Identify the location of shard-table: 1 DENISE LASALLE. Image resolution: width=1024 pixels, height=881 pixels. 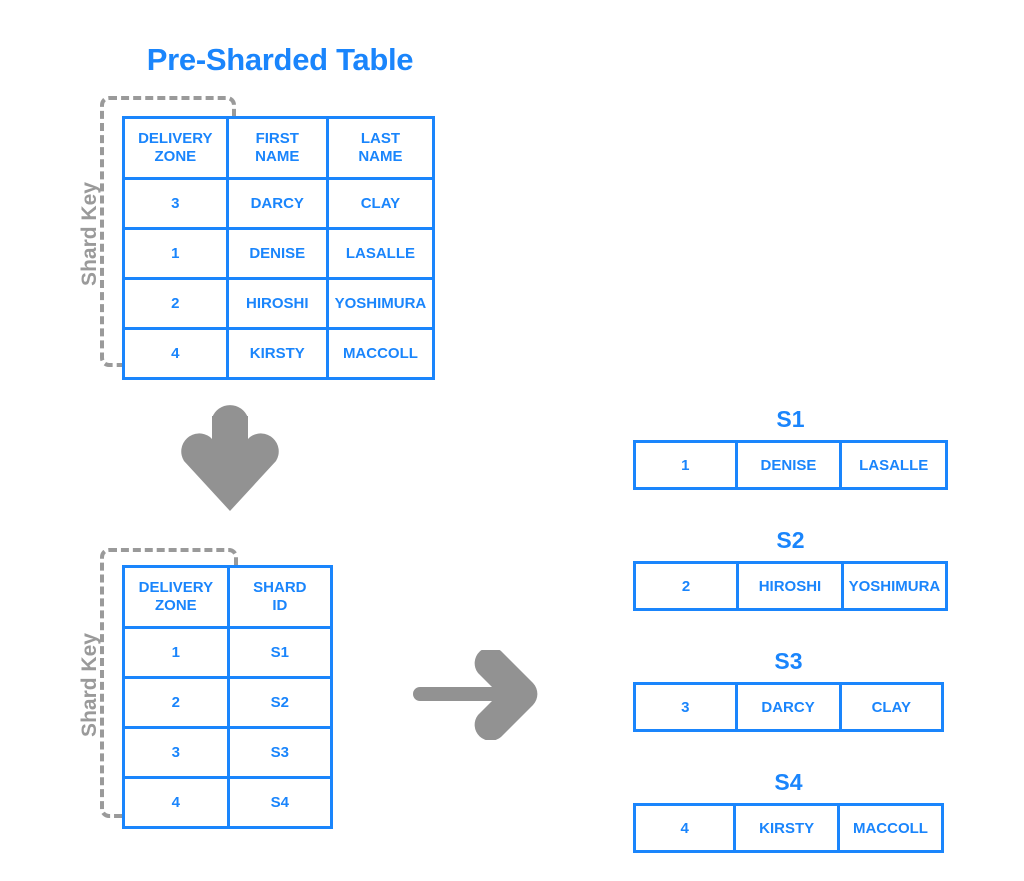
(790, 465).